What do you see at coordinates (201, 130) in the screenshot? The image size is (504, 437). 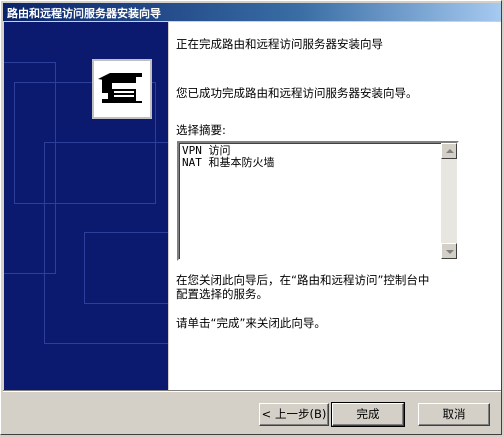 I see `summary-label: 选择摘要:` at bounding box center [201, 130].